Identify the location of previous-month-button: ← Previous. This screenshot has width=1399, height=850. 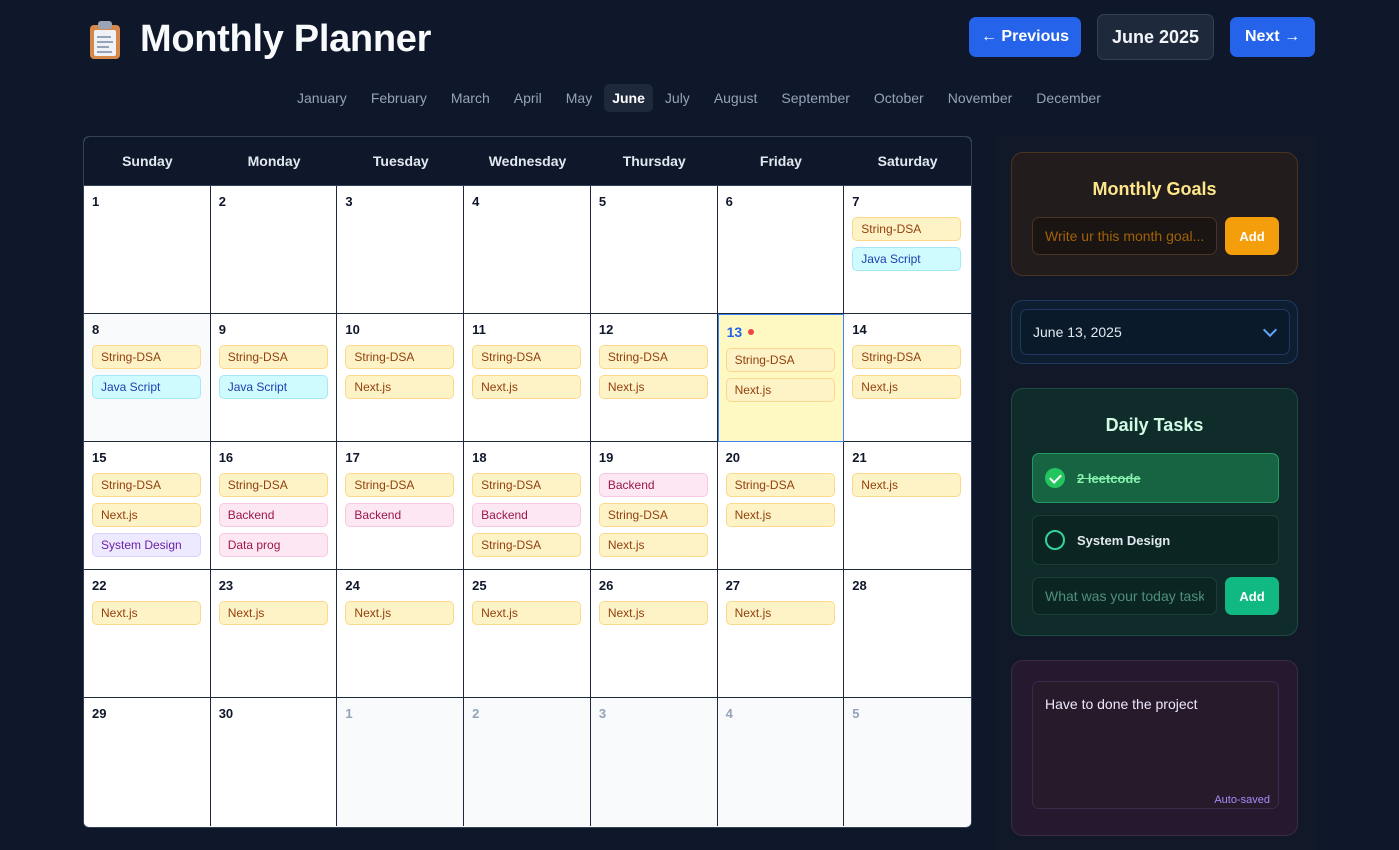
(1025, 37).